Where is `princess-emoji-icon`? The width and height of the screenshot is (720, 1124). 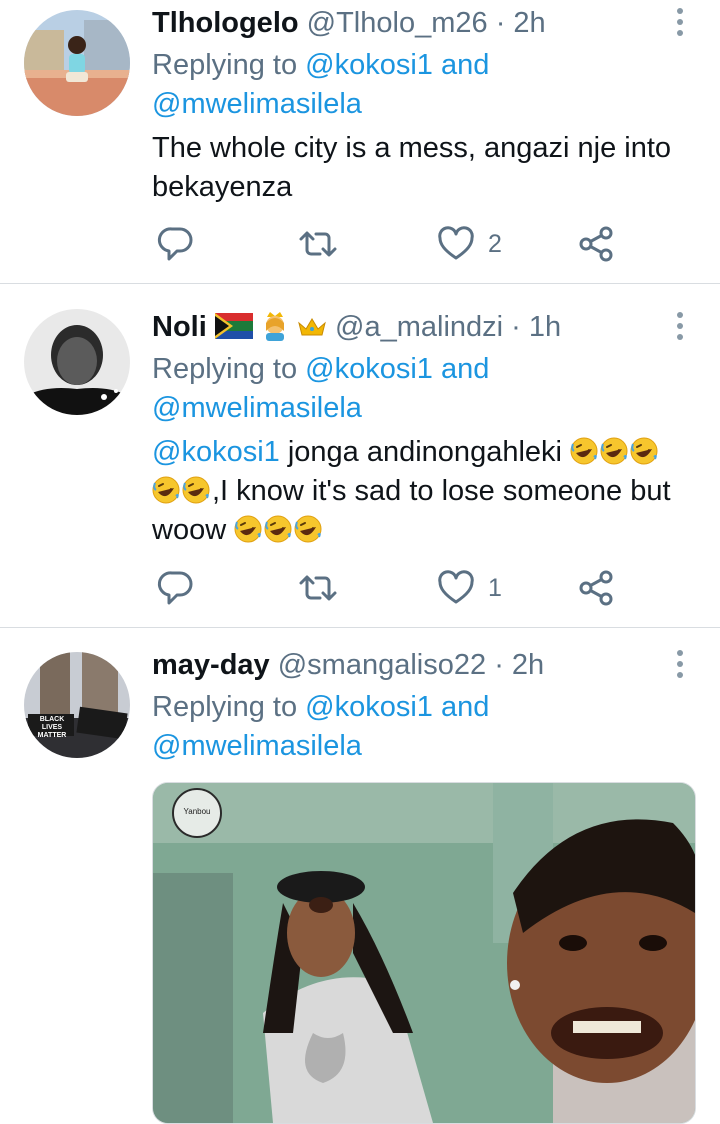
princess-emoji-icon is located at coordinates (274, 326).